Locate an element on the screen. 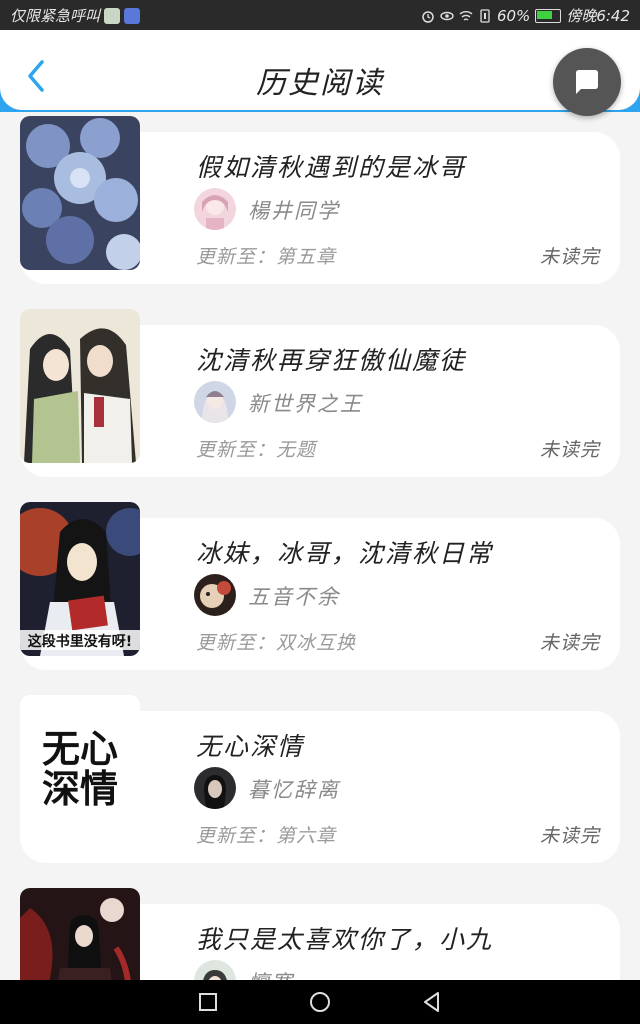 This screenshot has height=1024, width=640. update-info: 更新至：第六章 is located at coordinates (266, 836).